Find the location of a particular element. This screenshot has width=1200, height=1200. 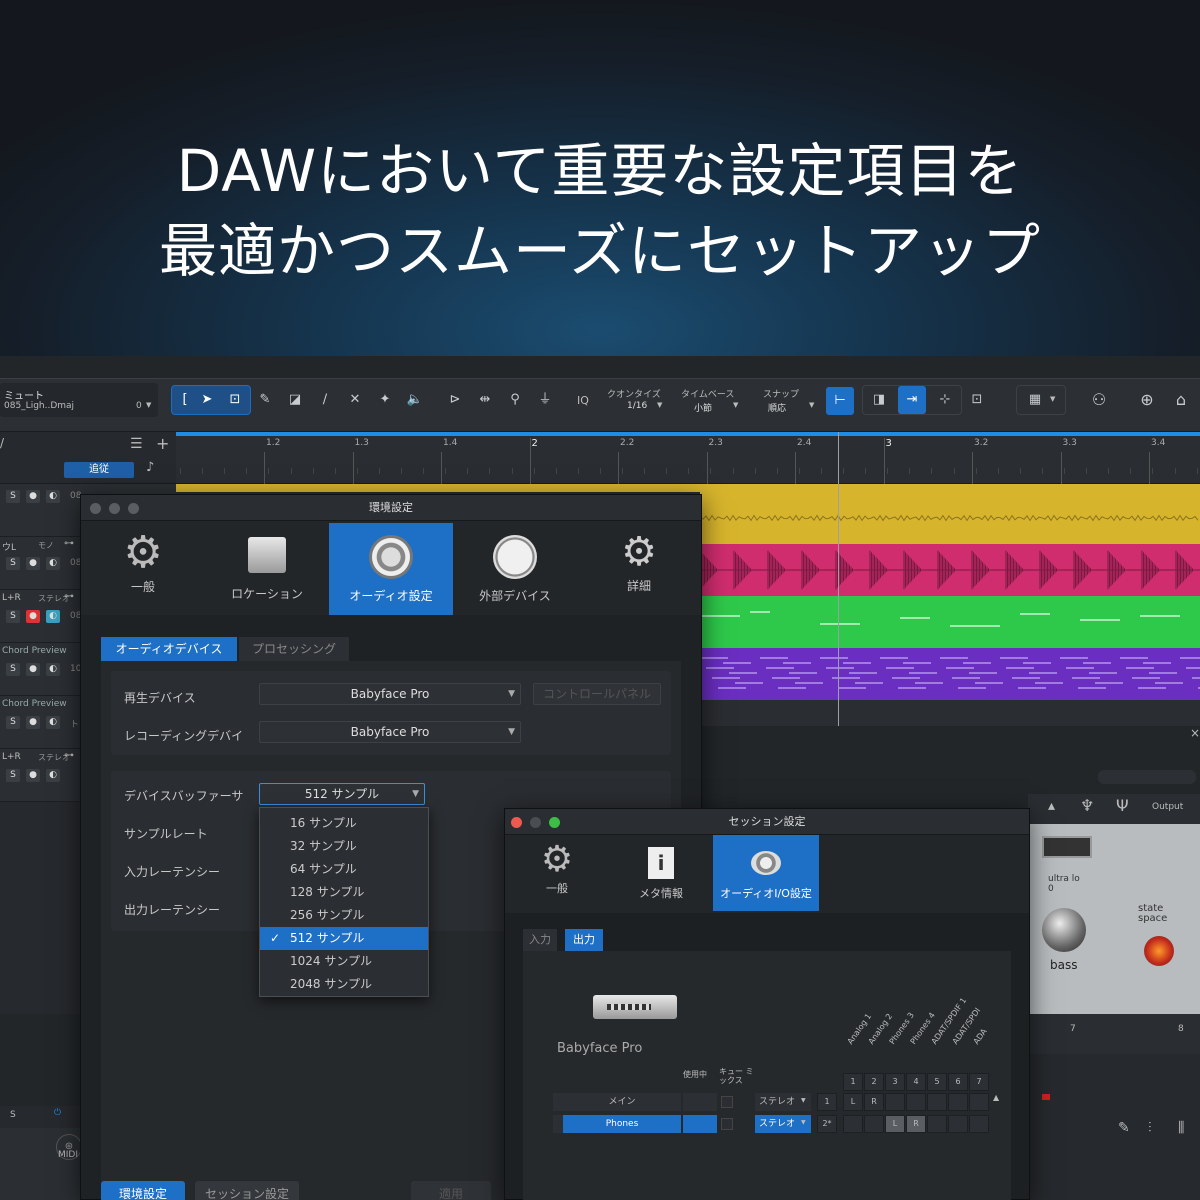

session-category-general: ⚙ 一般 is located at coordinates (557, 873).